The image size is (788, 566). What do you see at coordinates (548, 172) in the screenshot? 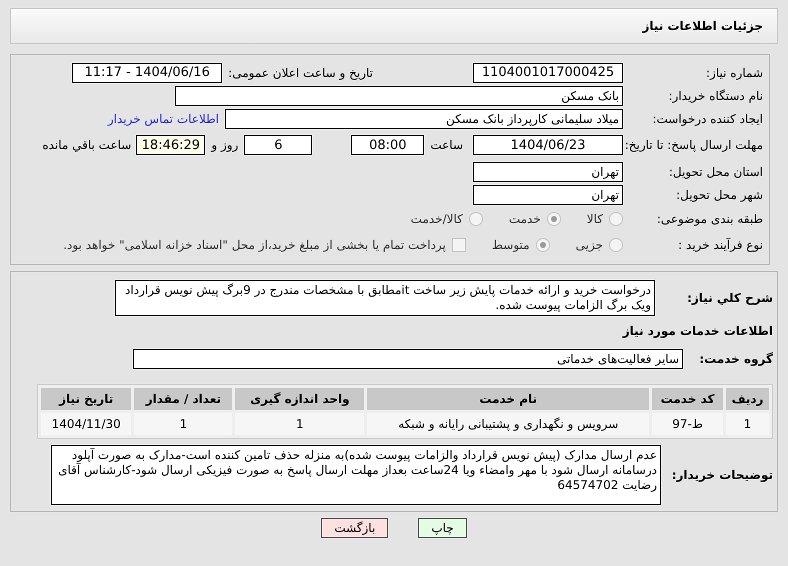
I see `province-field: تهران` at bounding box center [548, 172].